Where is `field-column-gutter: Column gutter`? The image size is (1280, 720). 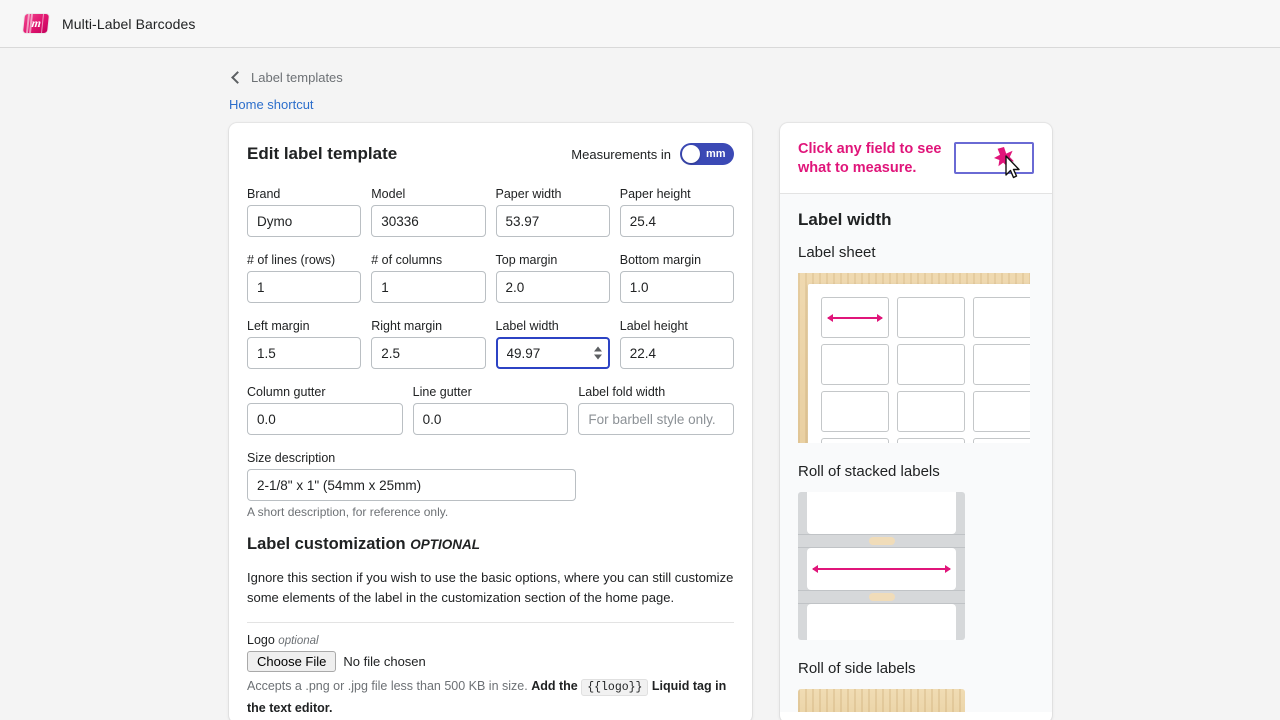 field-column-gutter: Column gutter is located at coordinates (325, 410).